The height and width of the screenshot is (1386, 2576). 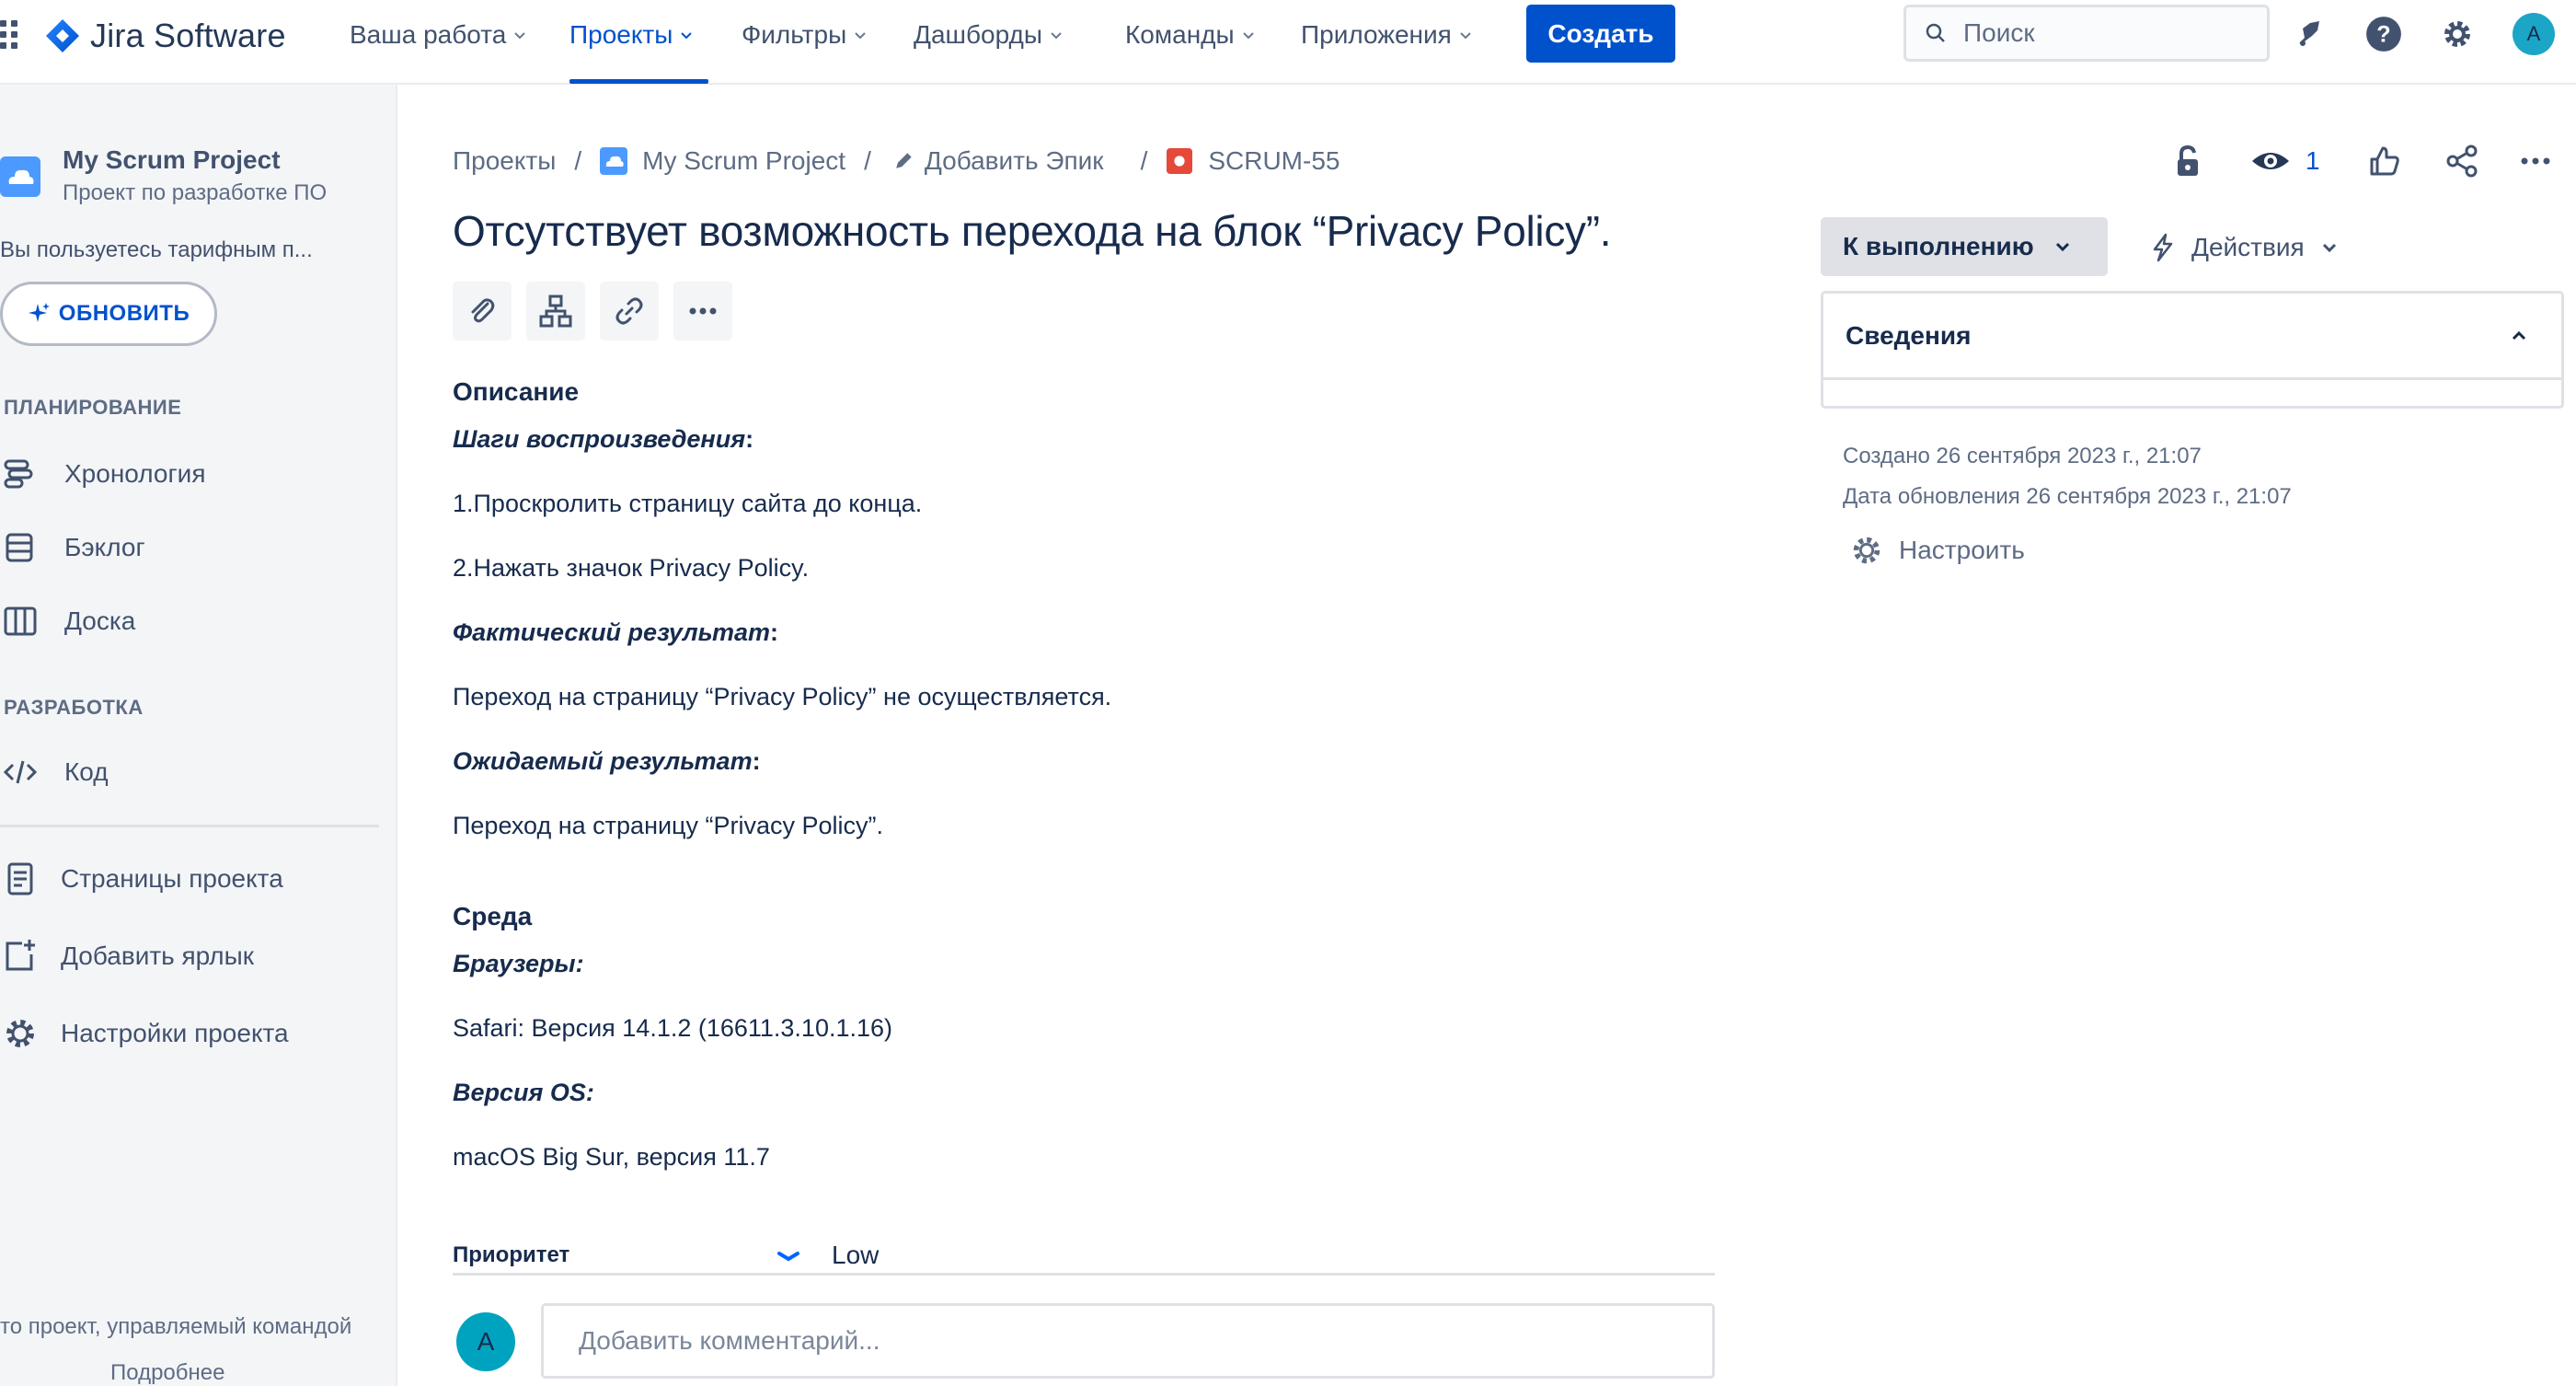 I want to click on lightning-icon, so click(x=2163, y=247).